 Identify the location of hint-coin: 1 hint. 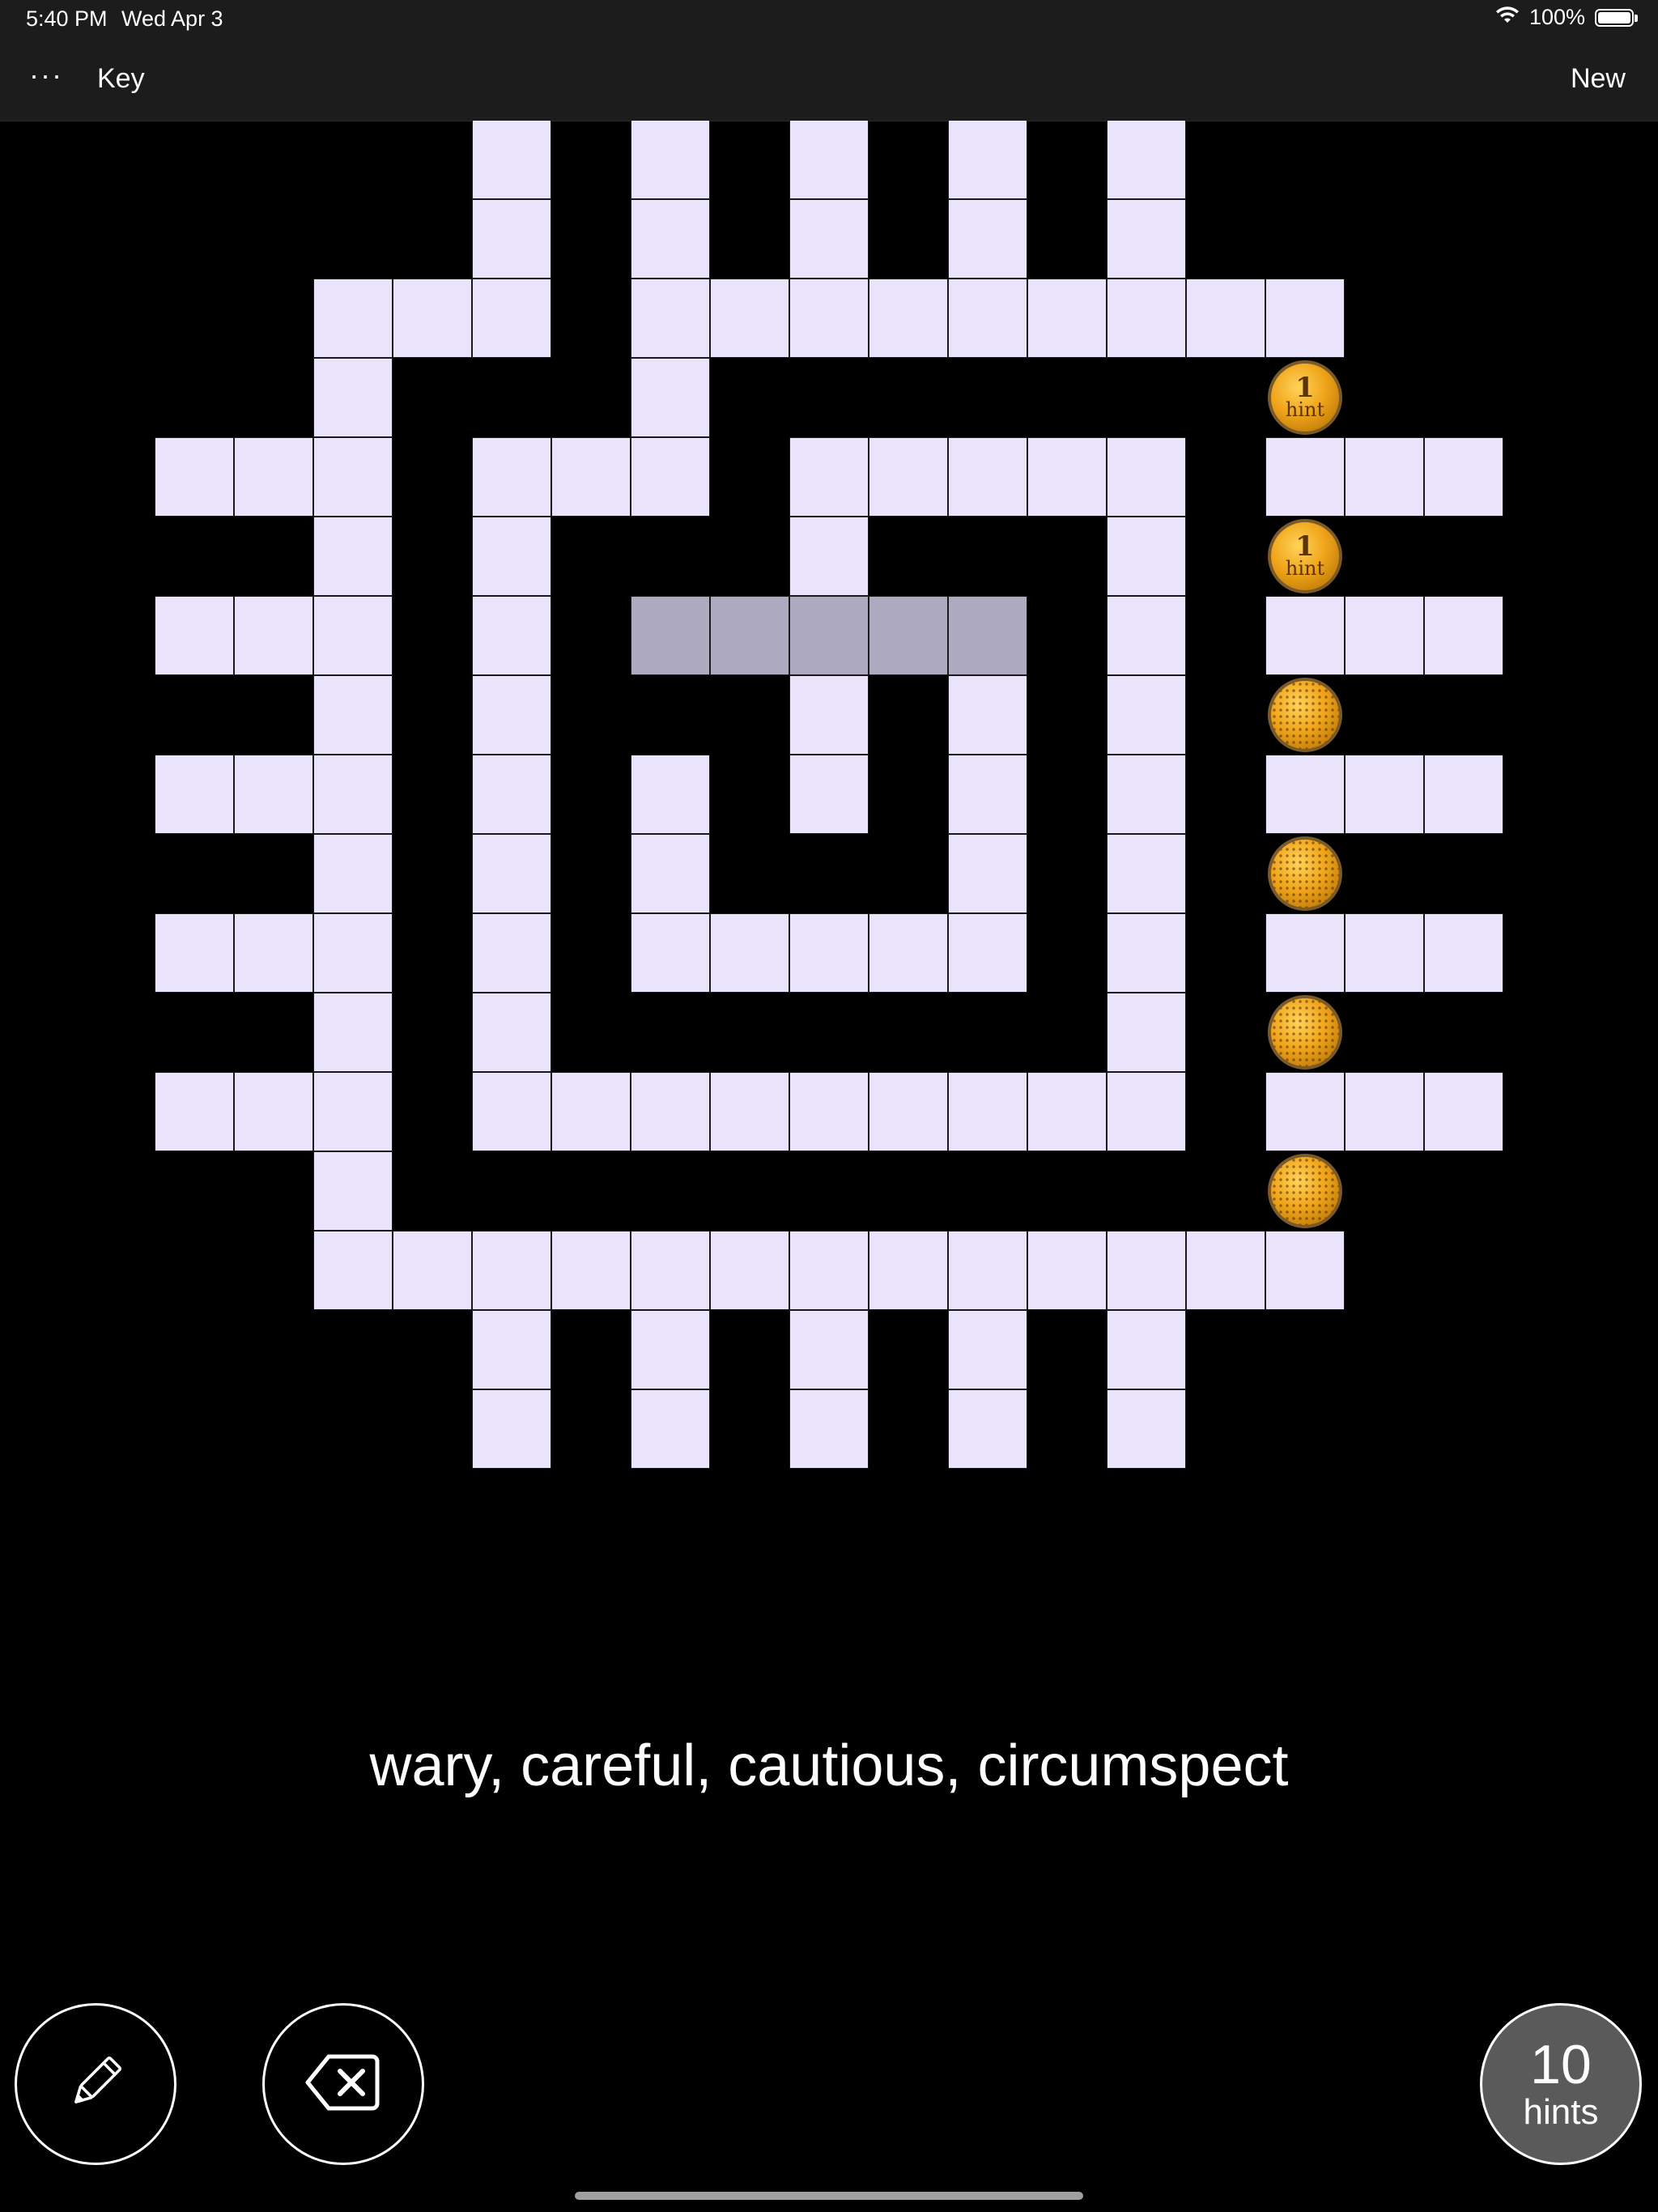
(1305, 398).